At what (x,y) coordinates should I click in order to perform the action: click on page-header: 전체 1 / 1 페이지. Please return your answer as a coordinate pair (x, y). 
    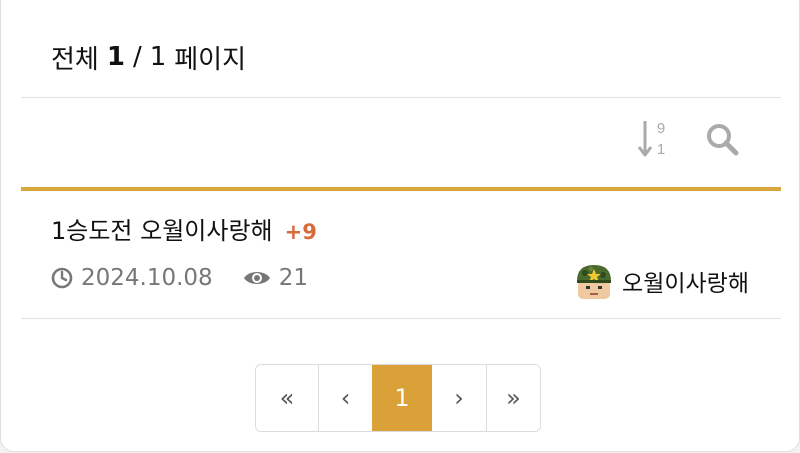
    Looking at the image, I should click on (148, 57).